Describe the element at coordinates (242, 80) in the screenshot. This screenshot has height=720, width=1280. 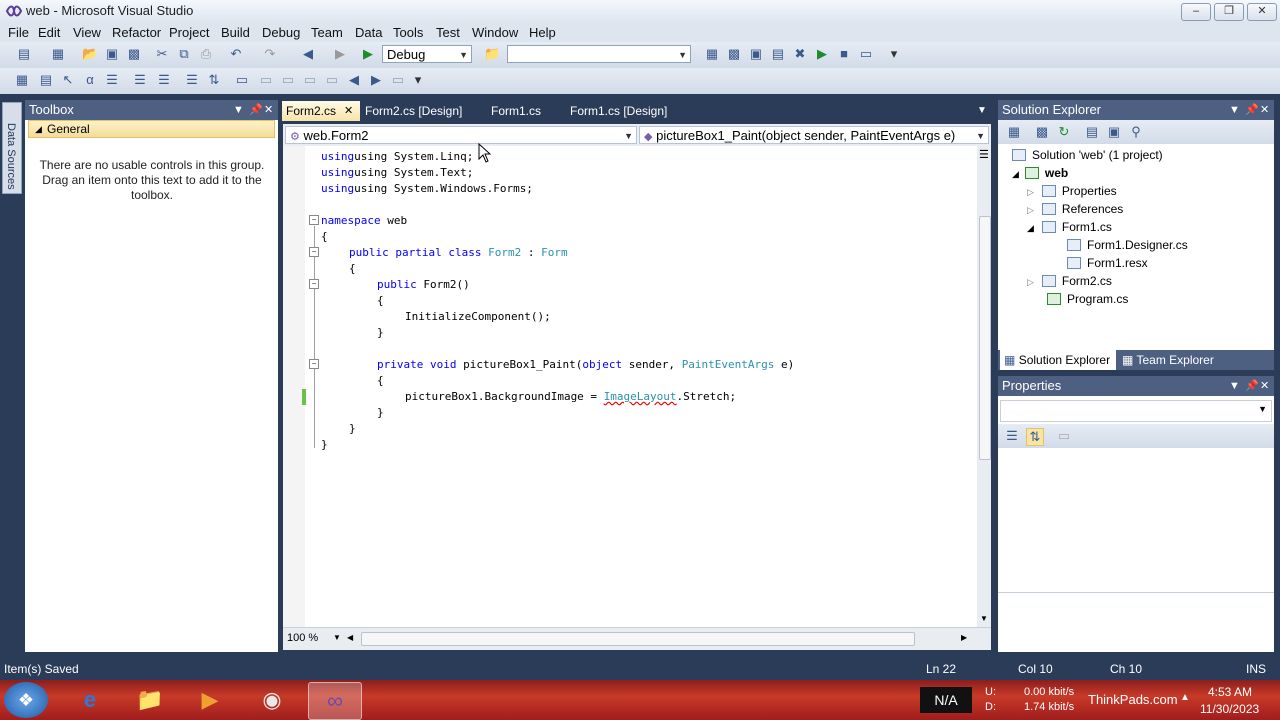
I see `bookmark-icon: ▭` at that location.